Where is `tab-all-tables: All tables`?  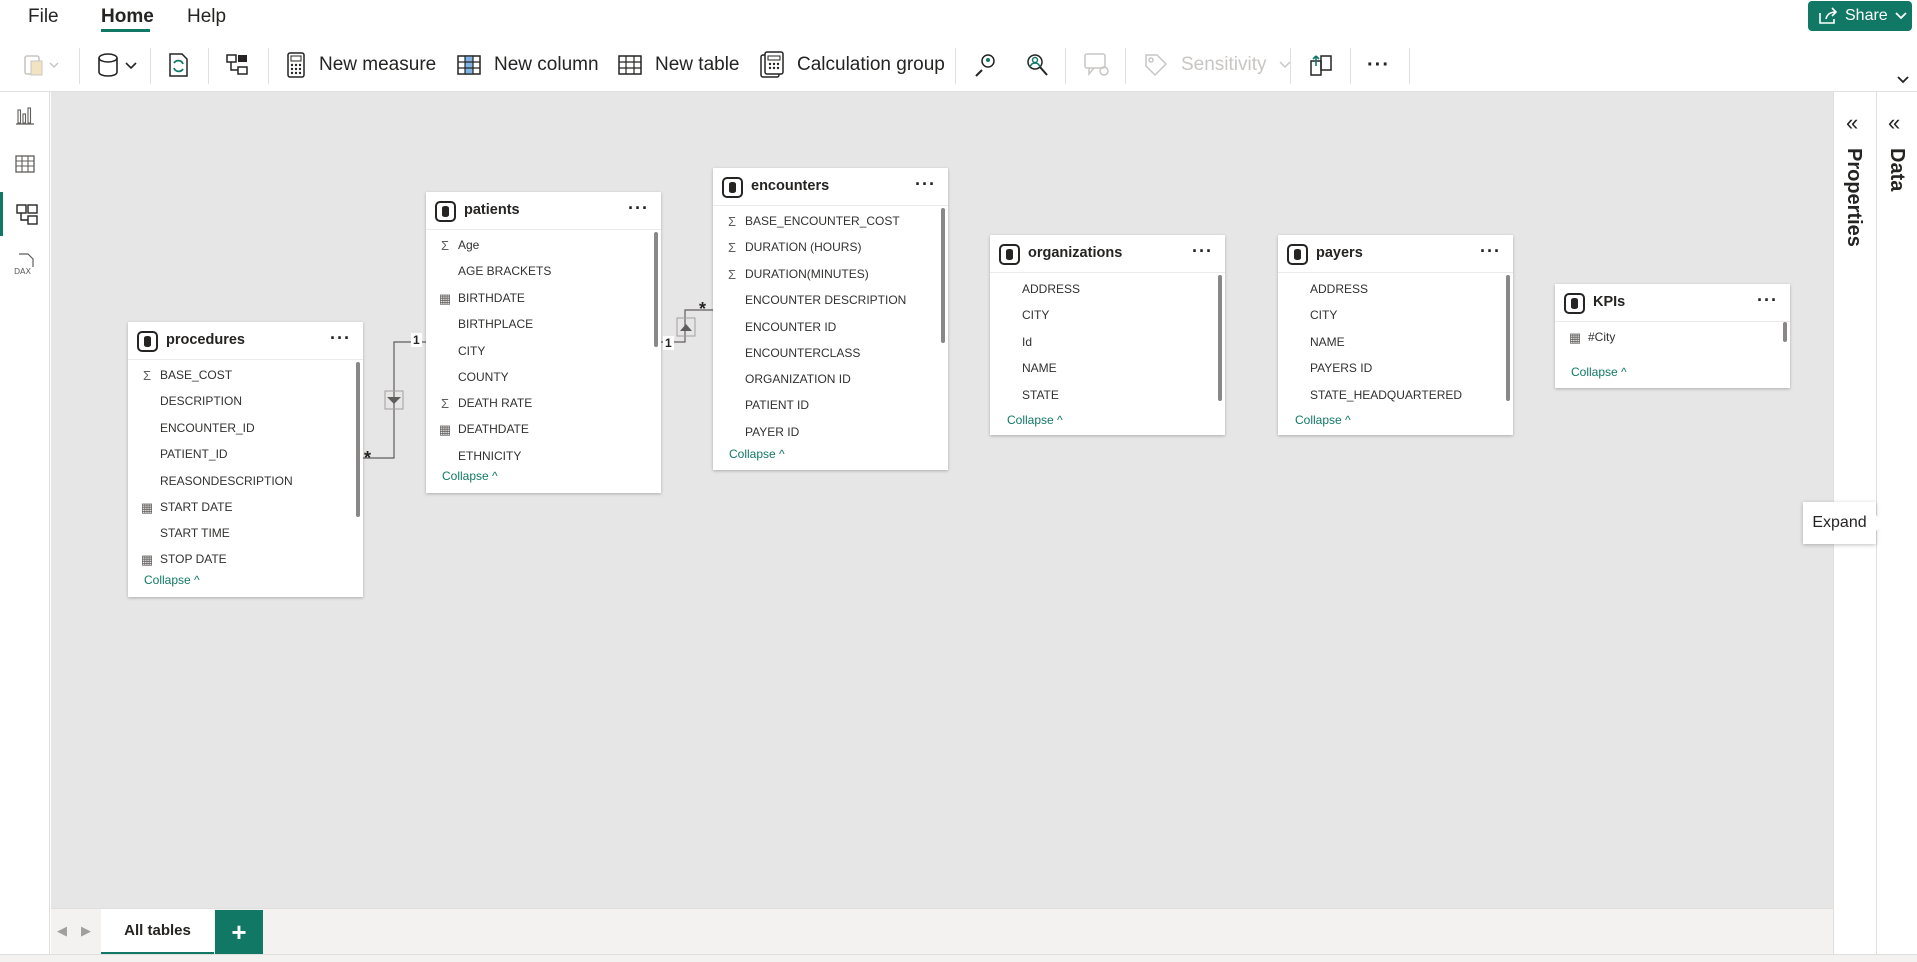 tab-all-tables: All tables is located at coordinates (157, 932).